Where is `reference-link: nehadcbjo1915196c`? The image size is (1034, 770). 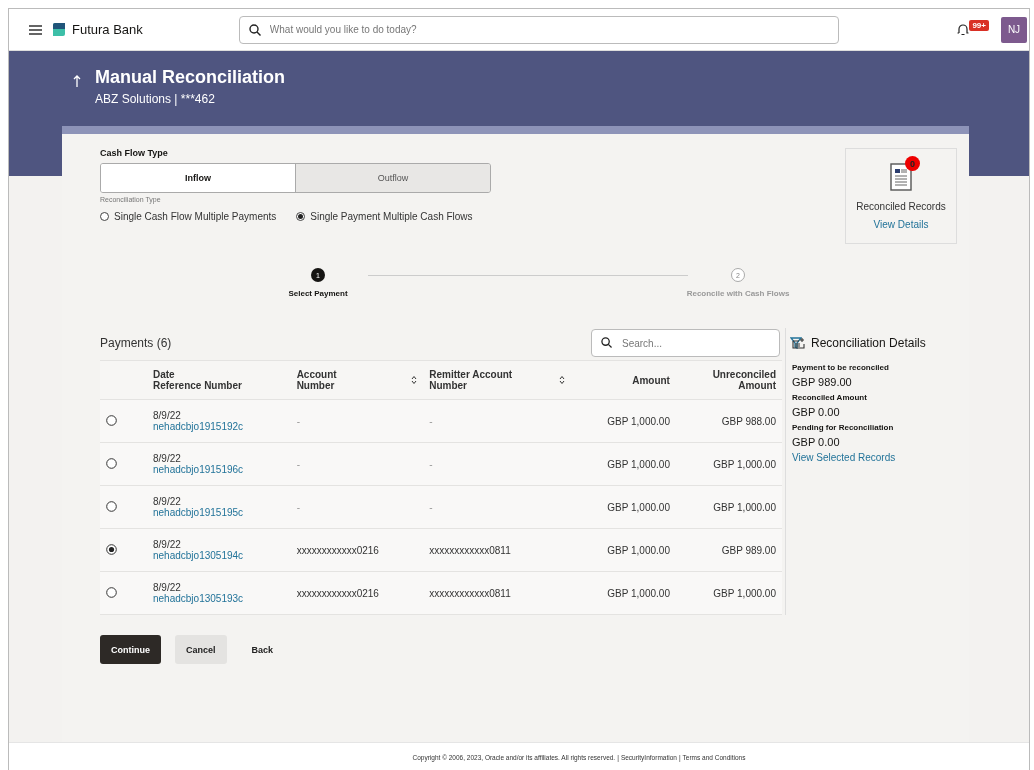
reference-link: nehadcbjo1915196c is located at coordinates (219, 469).